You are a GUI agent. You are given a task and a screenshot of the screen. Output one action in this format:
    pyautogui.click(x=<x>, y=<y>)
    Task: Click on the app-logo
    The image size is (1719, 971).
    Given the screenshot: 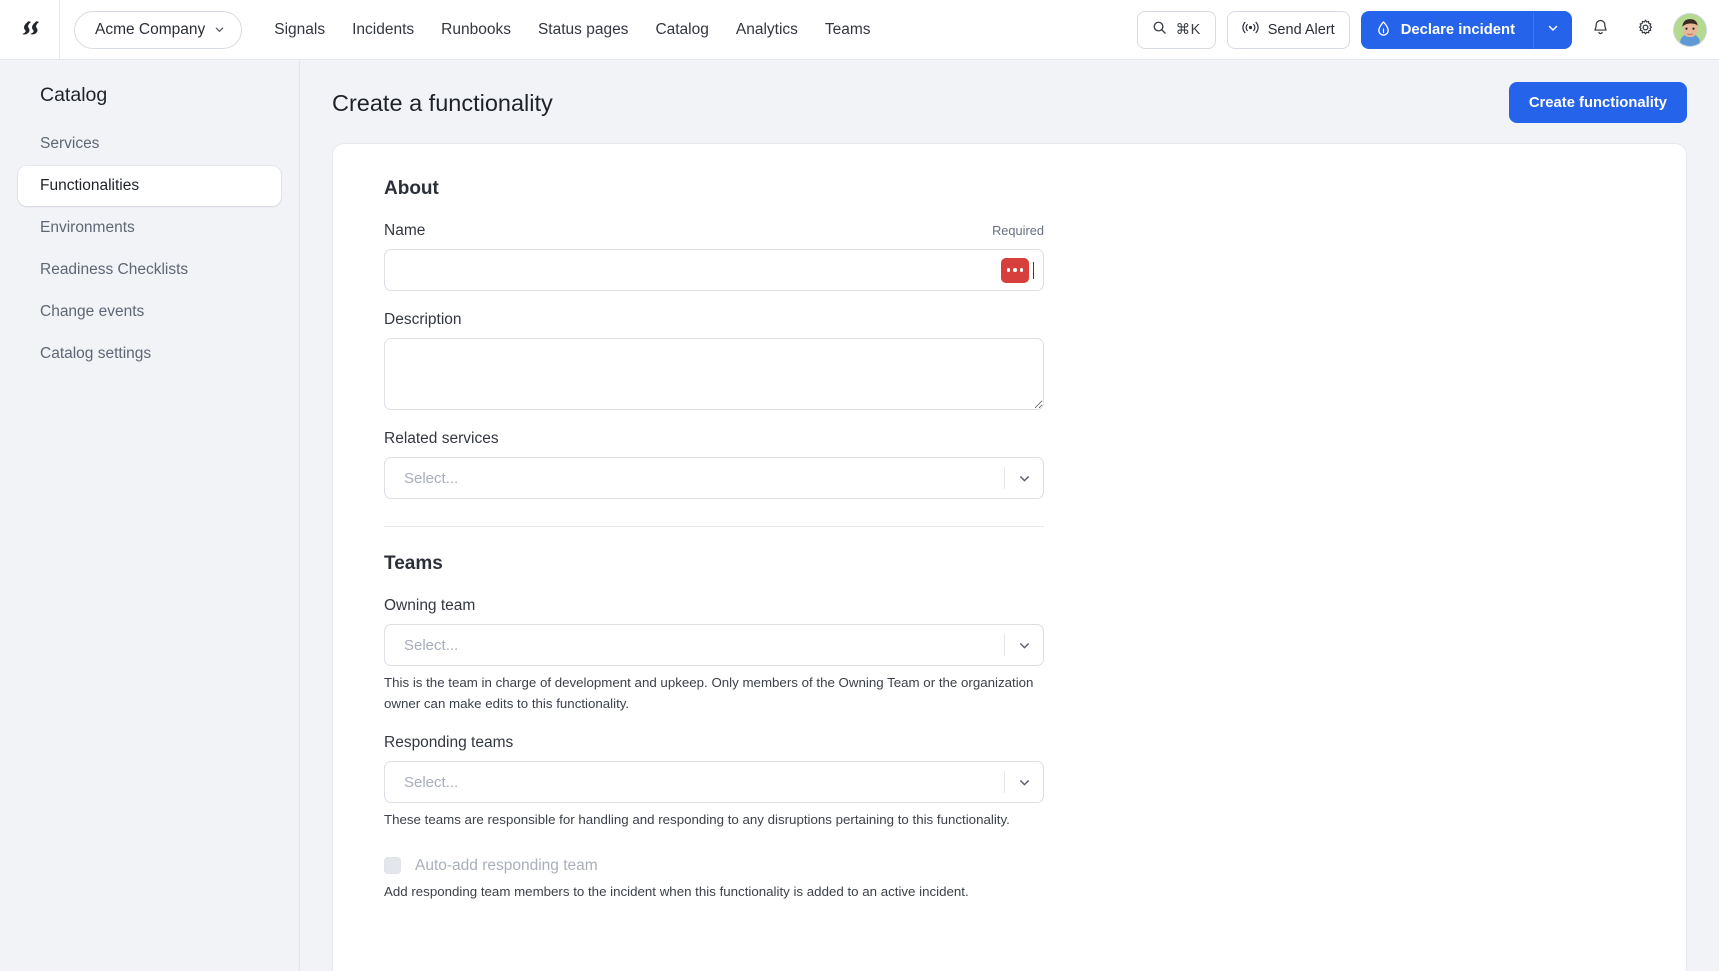 What is the action you would take?
    pyautogui.click(x=30, y=30)
    